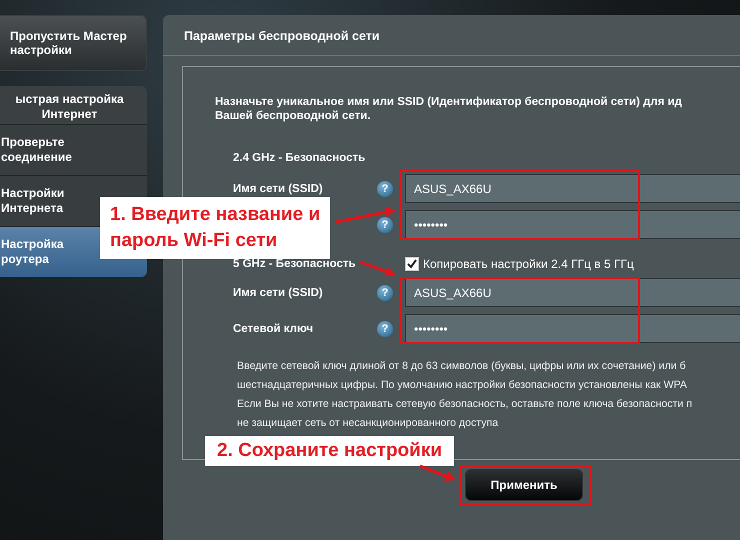 The width and height of the screenshot is (740, 540). What do you see at coordinates (524, 485) in the screenshot?
I see `apply-button: Применить` at bounding box center [524, 485].